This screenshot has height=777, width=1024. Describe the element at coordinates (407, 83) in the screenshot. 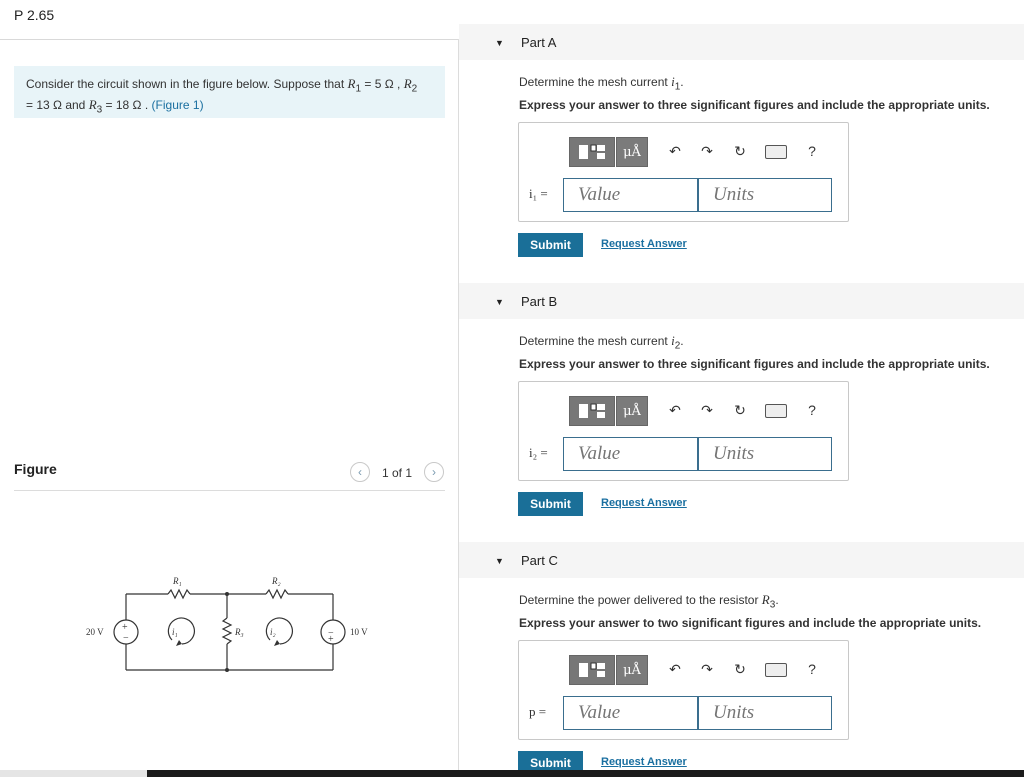

I see `r2-symbol: R` at that location.